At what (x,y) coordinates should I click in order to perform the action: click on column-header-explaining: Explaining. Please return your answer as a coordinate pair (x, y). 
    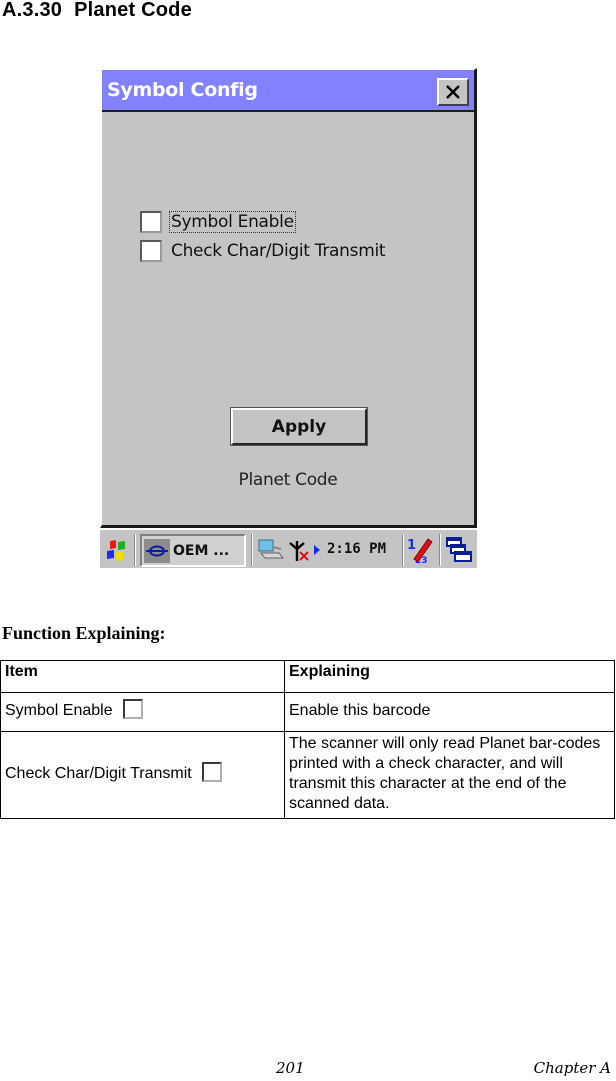
    Looking at the image, I should click on (449, 676).